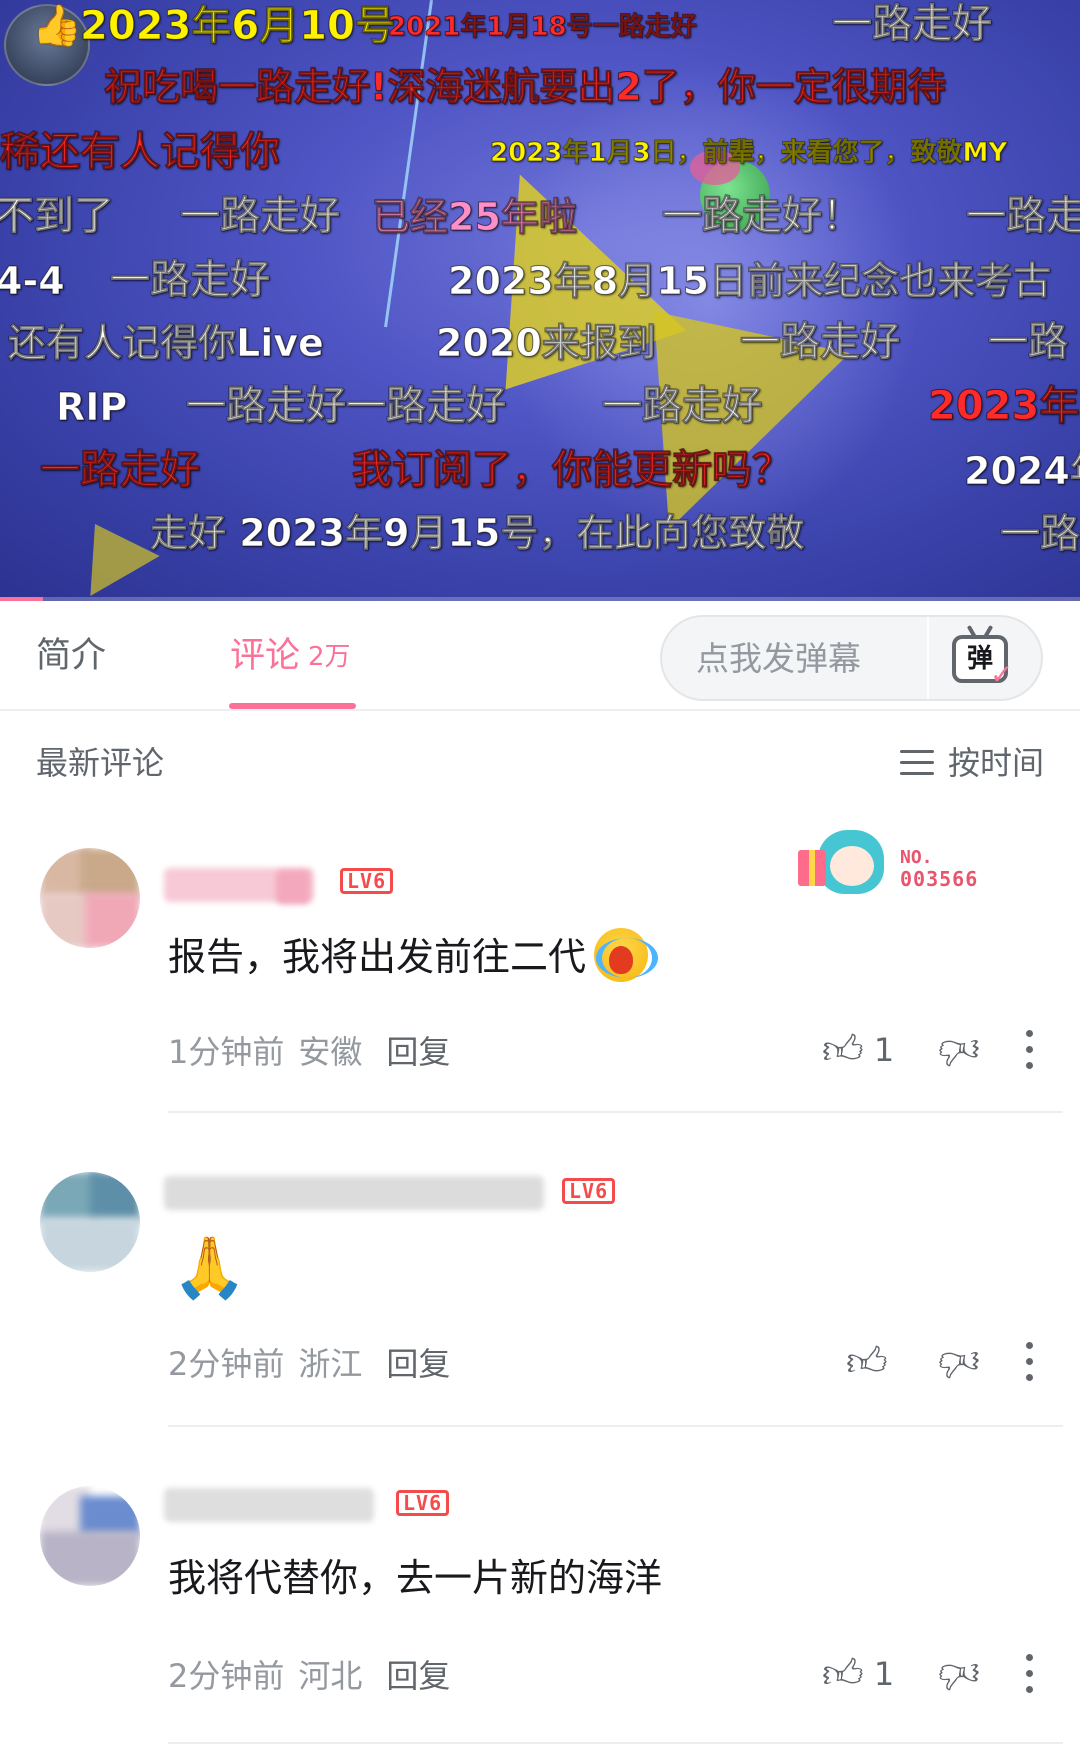  I want to click on like-button: 👍︎, so click(872, 1362).